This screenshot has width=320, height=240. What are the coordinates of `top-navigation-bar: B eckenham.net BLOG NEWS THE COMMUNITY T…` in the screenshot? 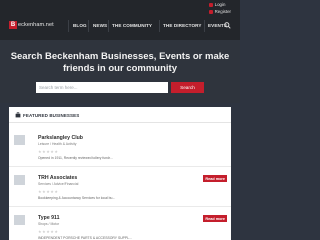 It's located at (120, 20).